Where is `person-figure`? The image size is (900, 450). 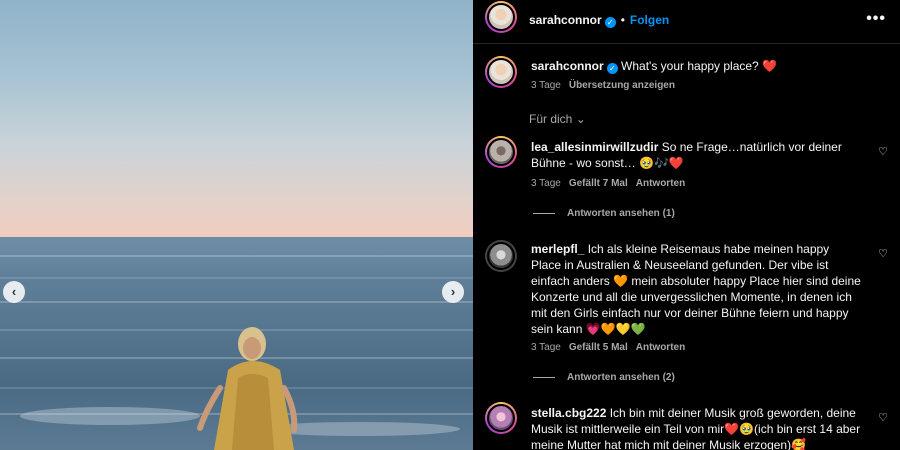
person-figure is located at coordinates (247, 388).